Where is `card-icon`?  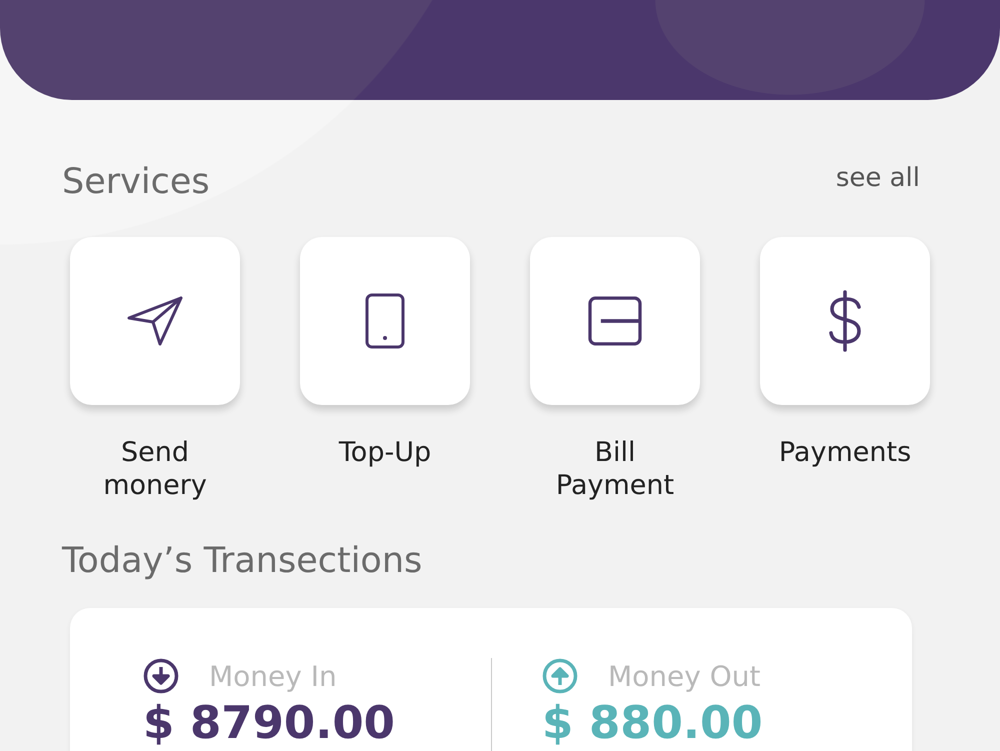
card-icon is located at coordinates (615, 321).